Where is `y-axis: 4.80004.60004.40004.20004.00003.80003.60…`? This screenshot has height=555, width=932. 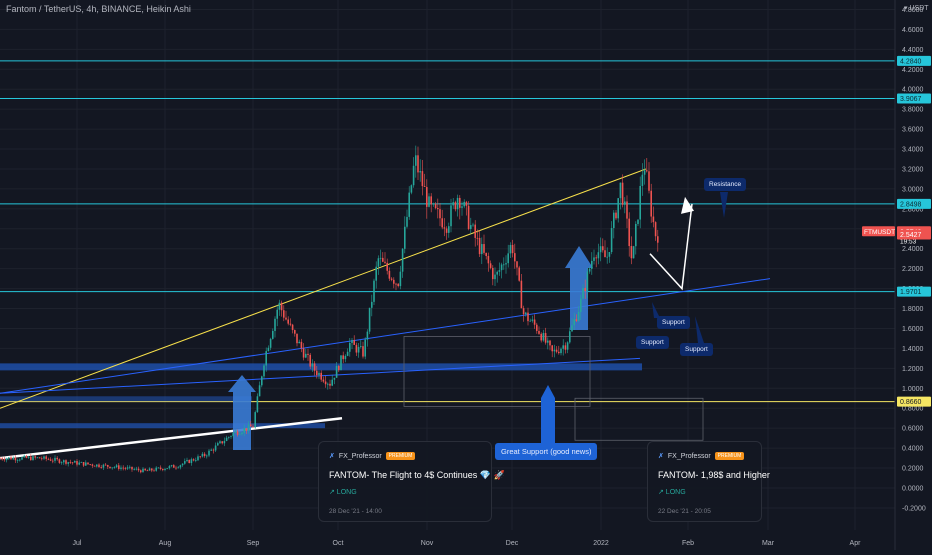
y-axis: 4.80004.60004.40004.20004.00003.80003.60… is located at coordinates (910, 275).